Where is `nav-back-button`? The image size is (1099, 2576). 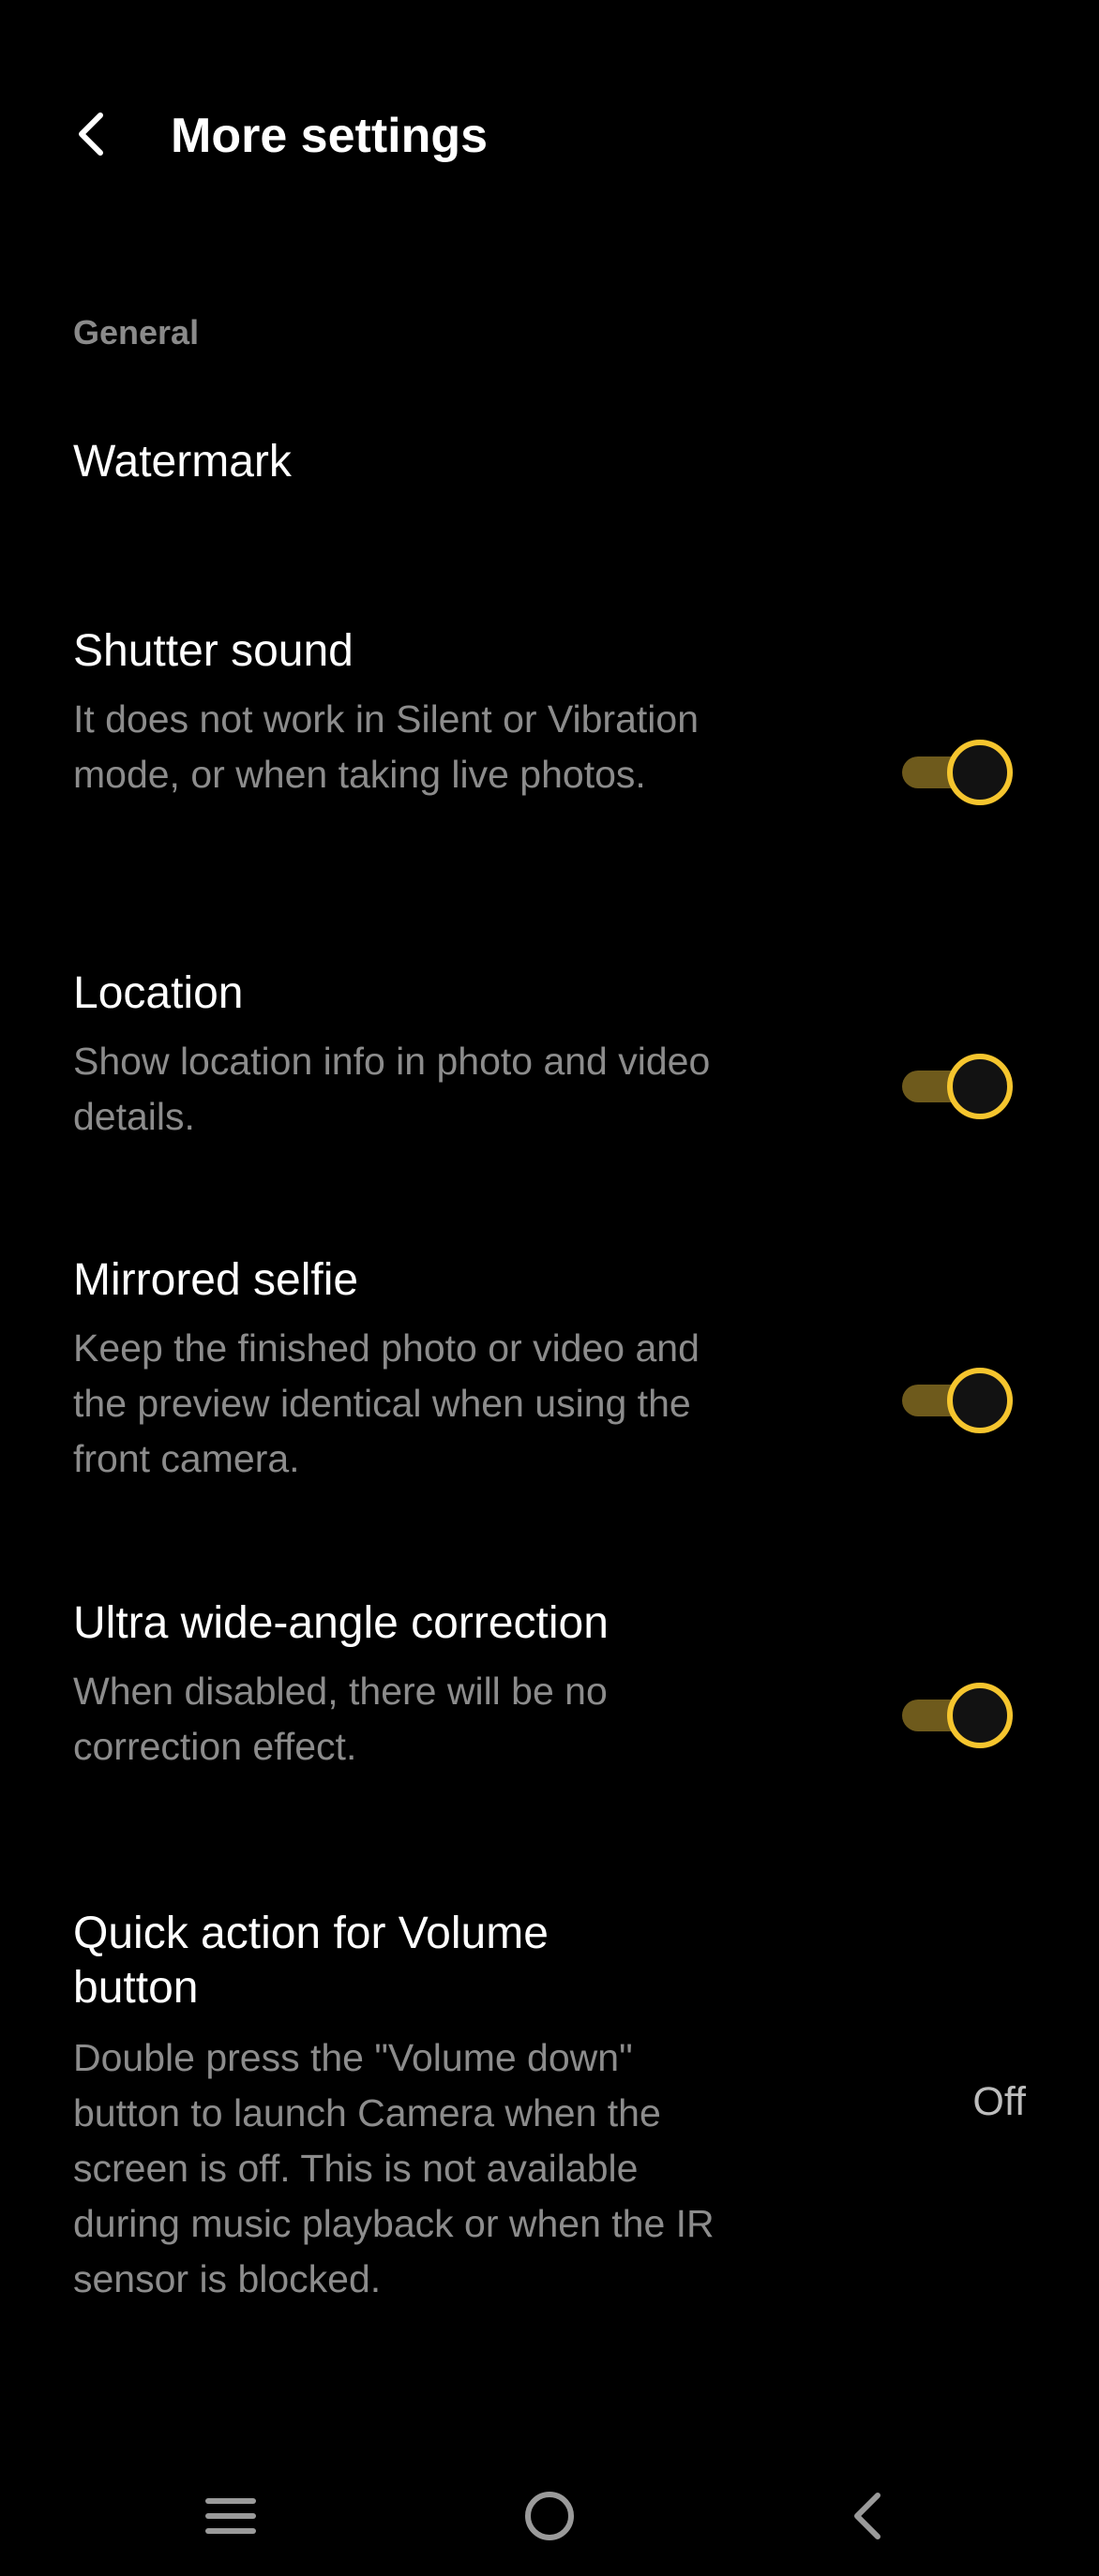
nav-back-button is located at coordinates (866, 2516).